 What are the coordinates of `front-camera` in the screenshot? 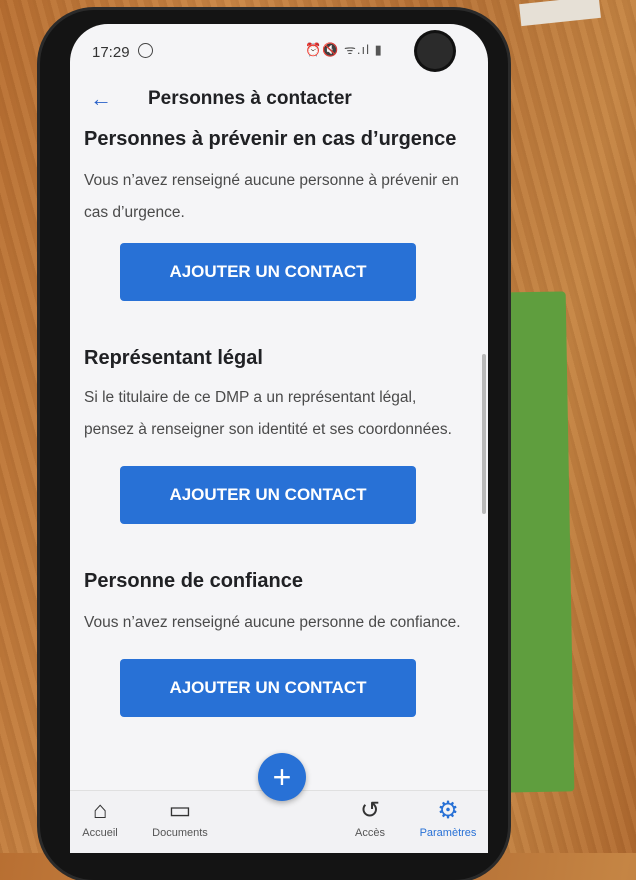 It's located at (435, 51).